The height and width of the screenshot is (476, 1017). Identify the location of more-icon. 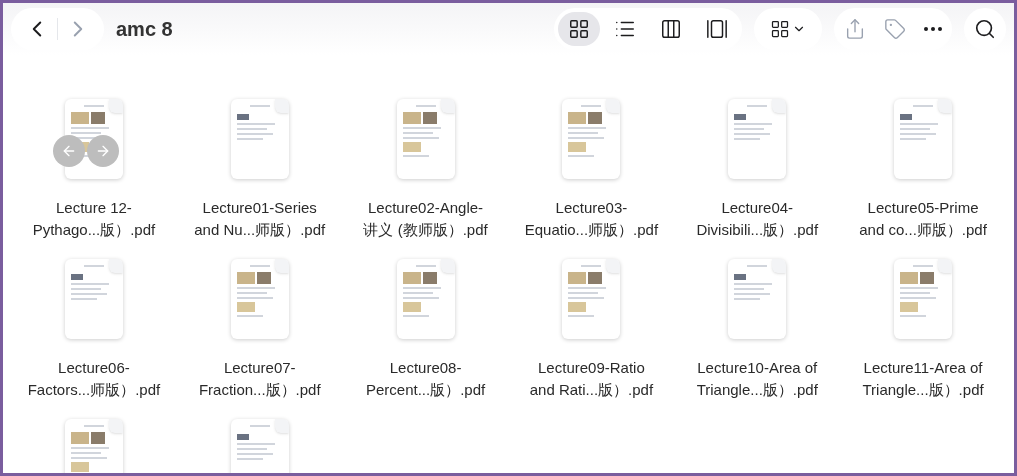
(933, 29).